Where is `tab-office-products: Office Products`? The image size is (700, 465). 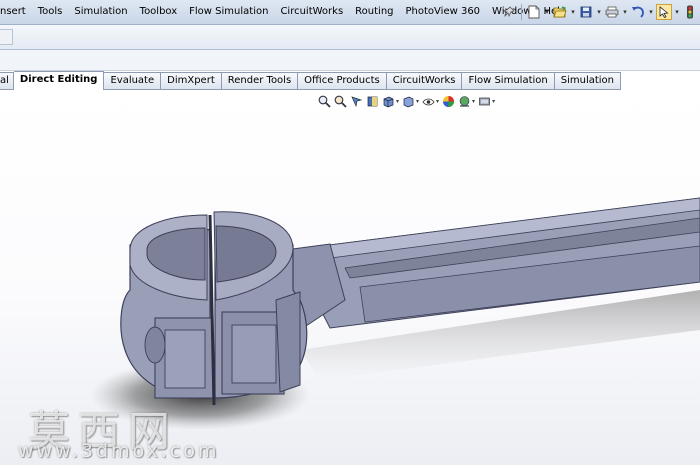
tab-office-products: Office Products is located at coordinates (342, 81).